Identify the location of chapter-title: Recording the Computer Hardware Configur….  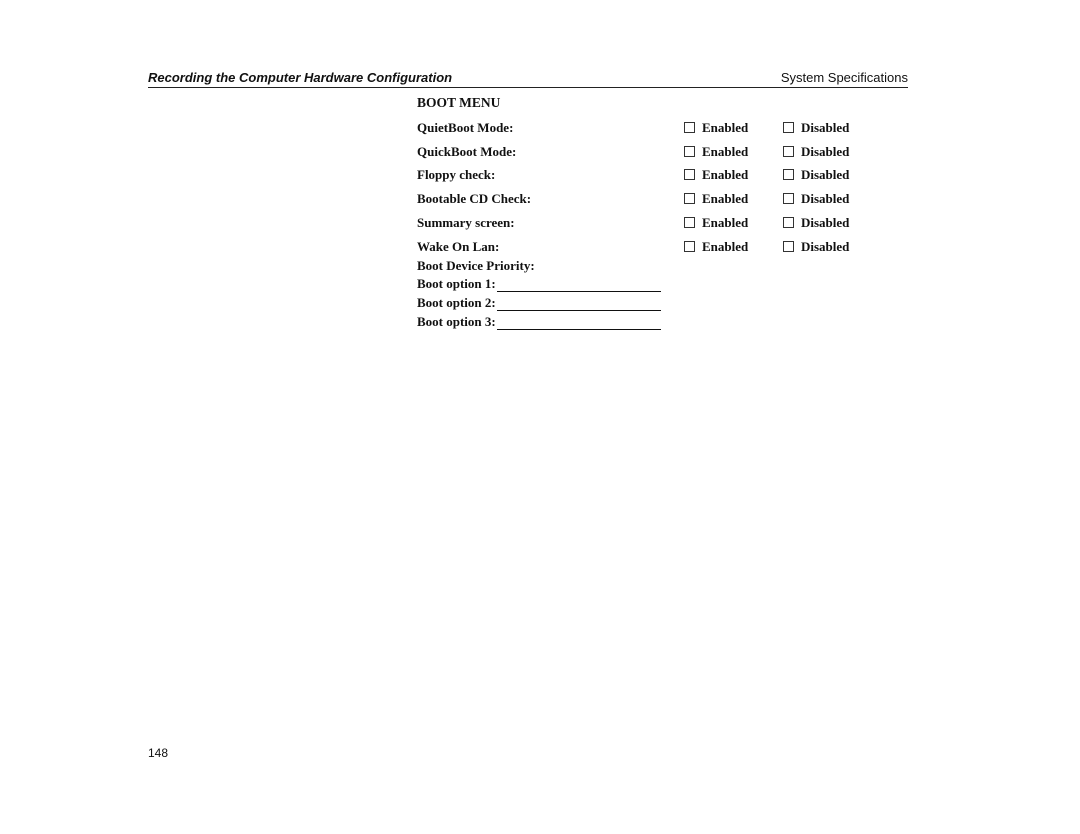
(300, 77).